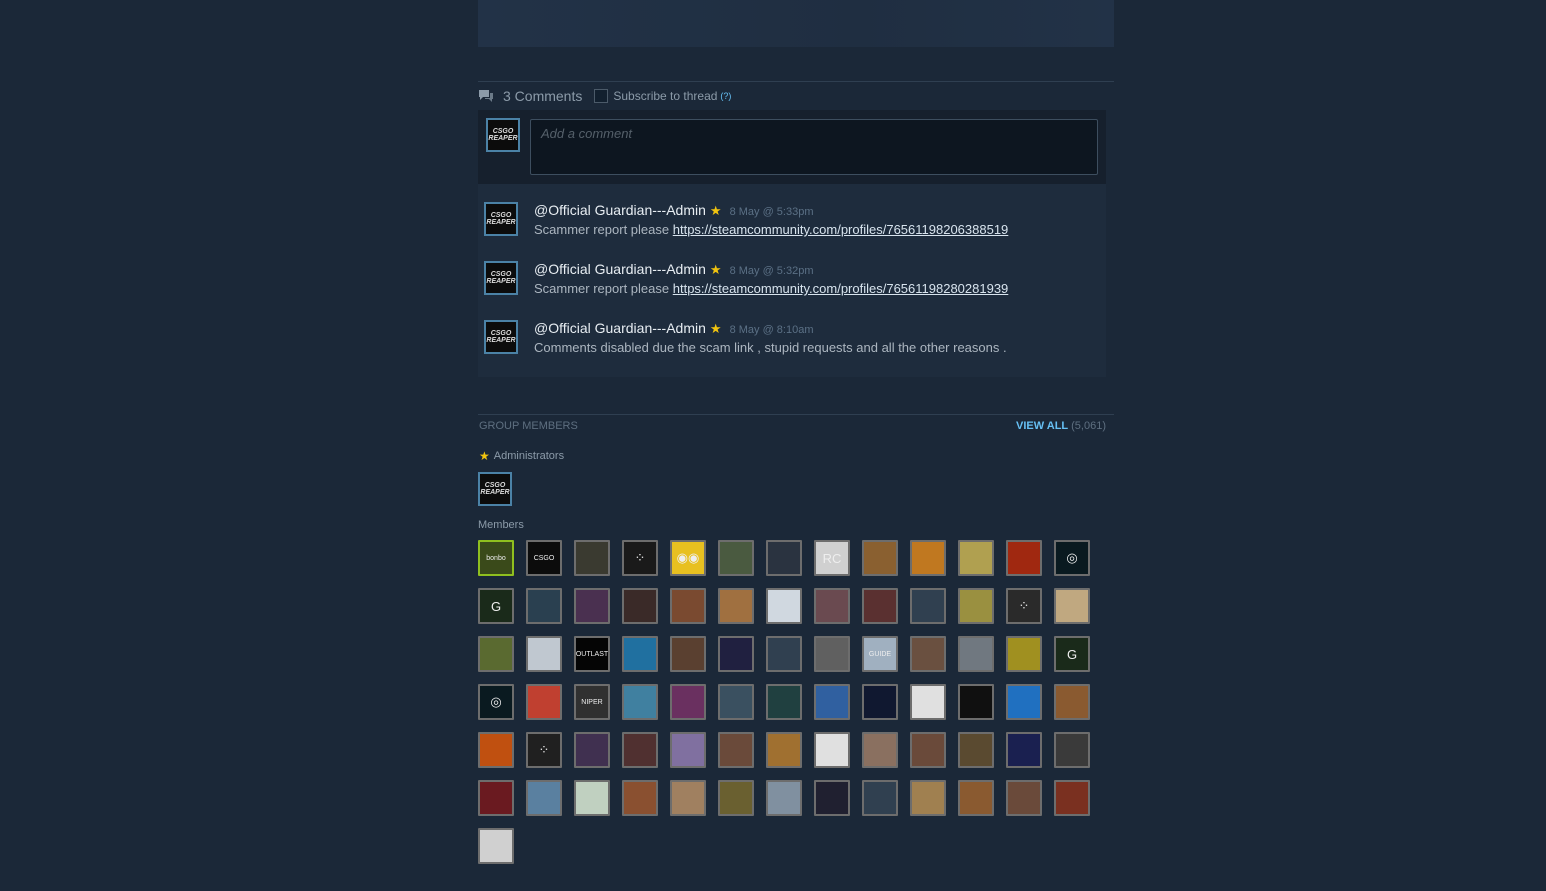 This screenshot has width=1546, height=891. Describe the element at coordinates (592, 654) in the screenshot. I see `member-avatar: OUTLAST` at that location.